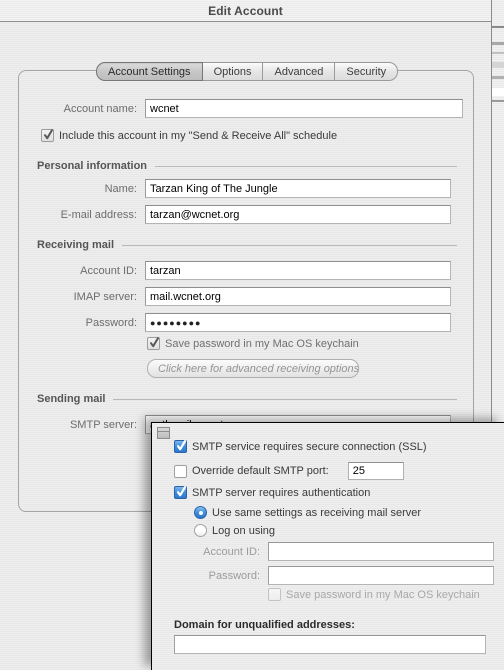  I want to click on account-name-row: Account name: wcnet, so click(241, 108).